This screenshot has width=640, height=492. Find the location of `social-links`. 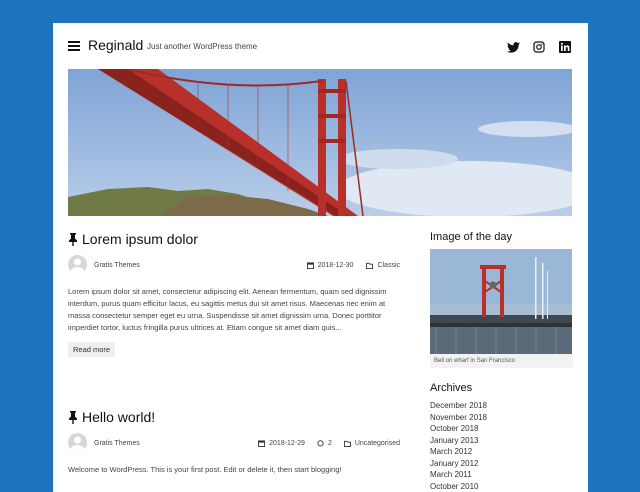

social-links is located at coordinates (539, 47).